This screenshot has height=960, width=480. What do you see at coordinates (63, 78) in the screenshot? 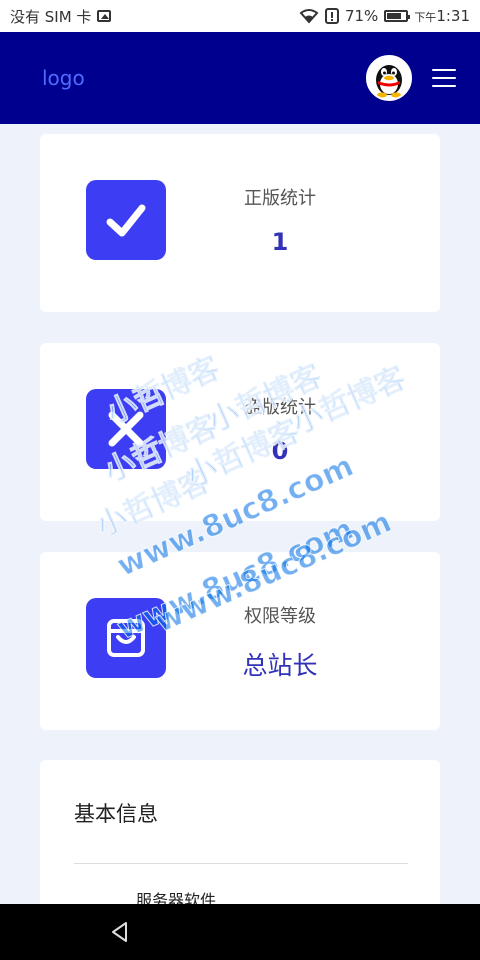
I see `logo: logo` at bounding box center [63, 78].